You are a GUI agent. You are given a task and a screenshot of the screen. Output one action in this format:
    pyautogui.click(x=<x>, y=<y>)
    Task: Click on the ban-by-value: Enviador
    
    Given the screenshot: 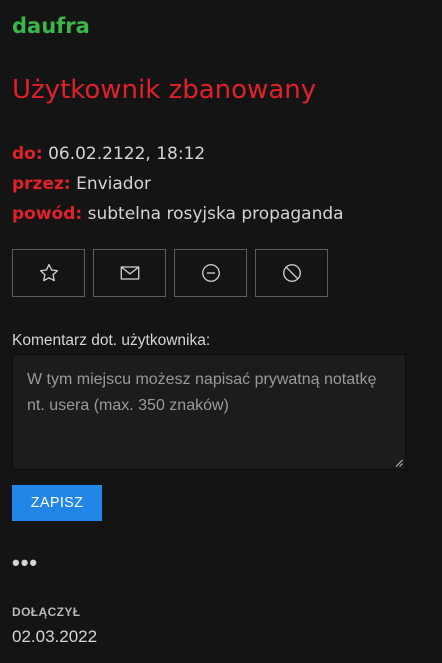 What is the action you would take?
    pyautogui.click(x=113, y=184)
    